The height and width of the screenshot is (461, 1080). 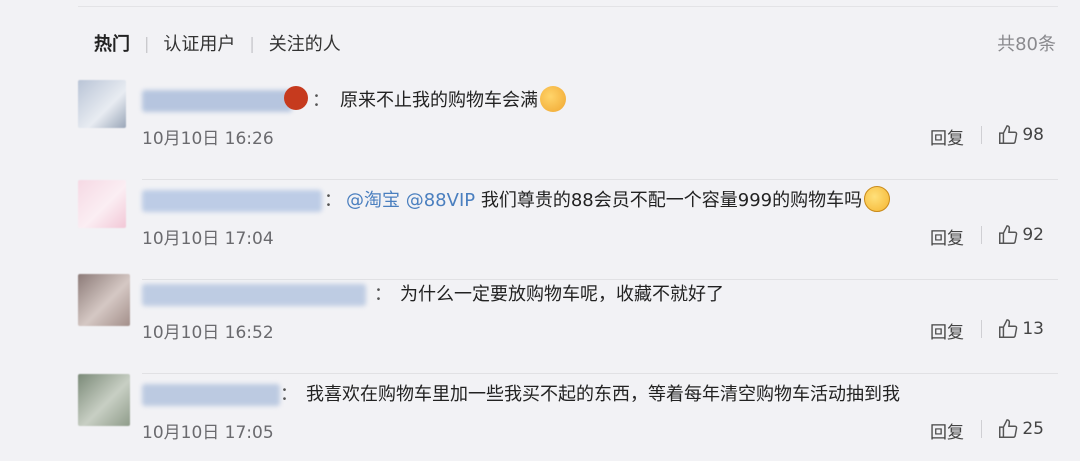 I want to click on like-button: 25, so click(x=1020, y=429).